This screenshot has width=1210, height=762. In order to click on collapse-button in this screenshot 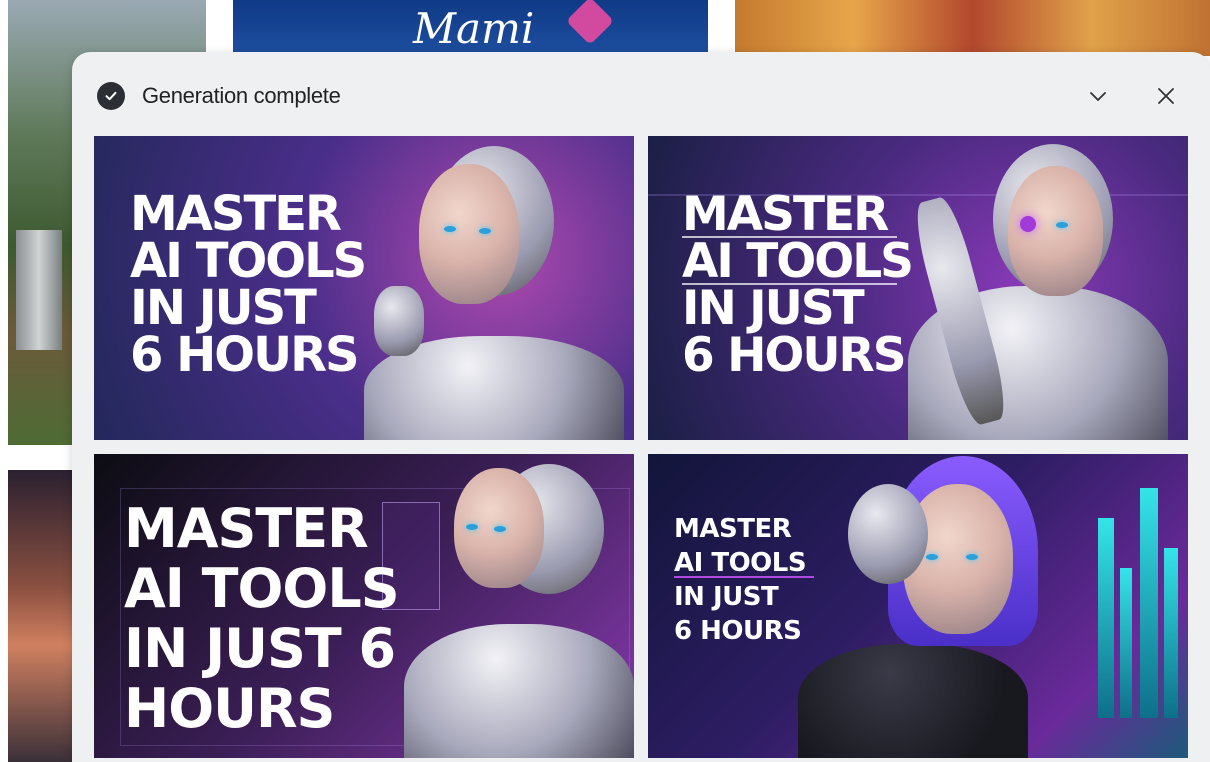, I will do `click(1098, 96)`.